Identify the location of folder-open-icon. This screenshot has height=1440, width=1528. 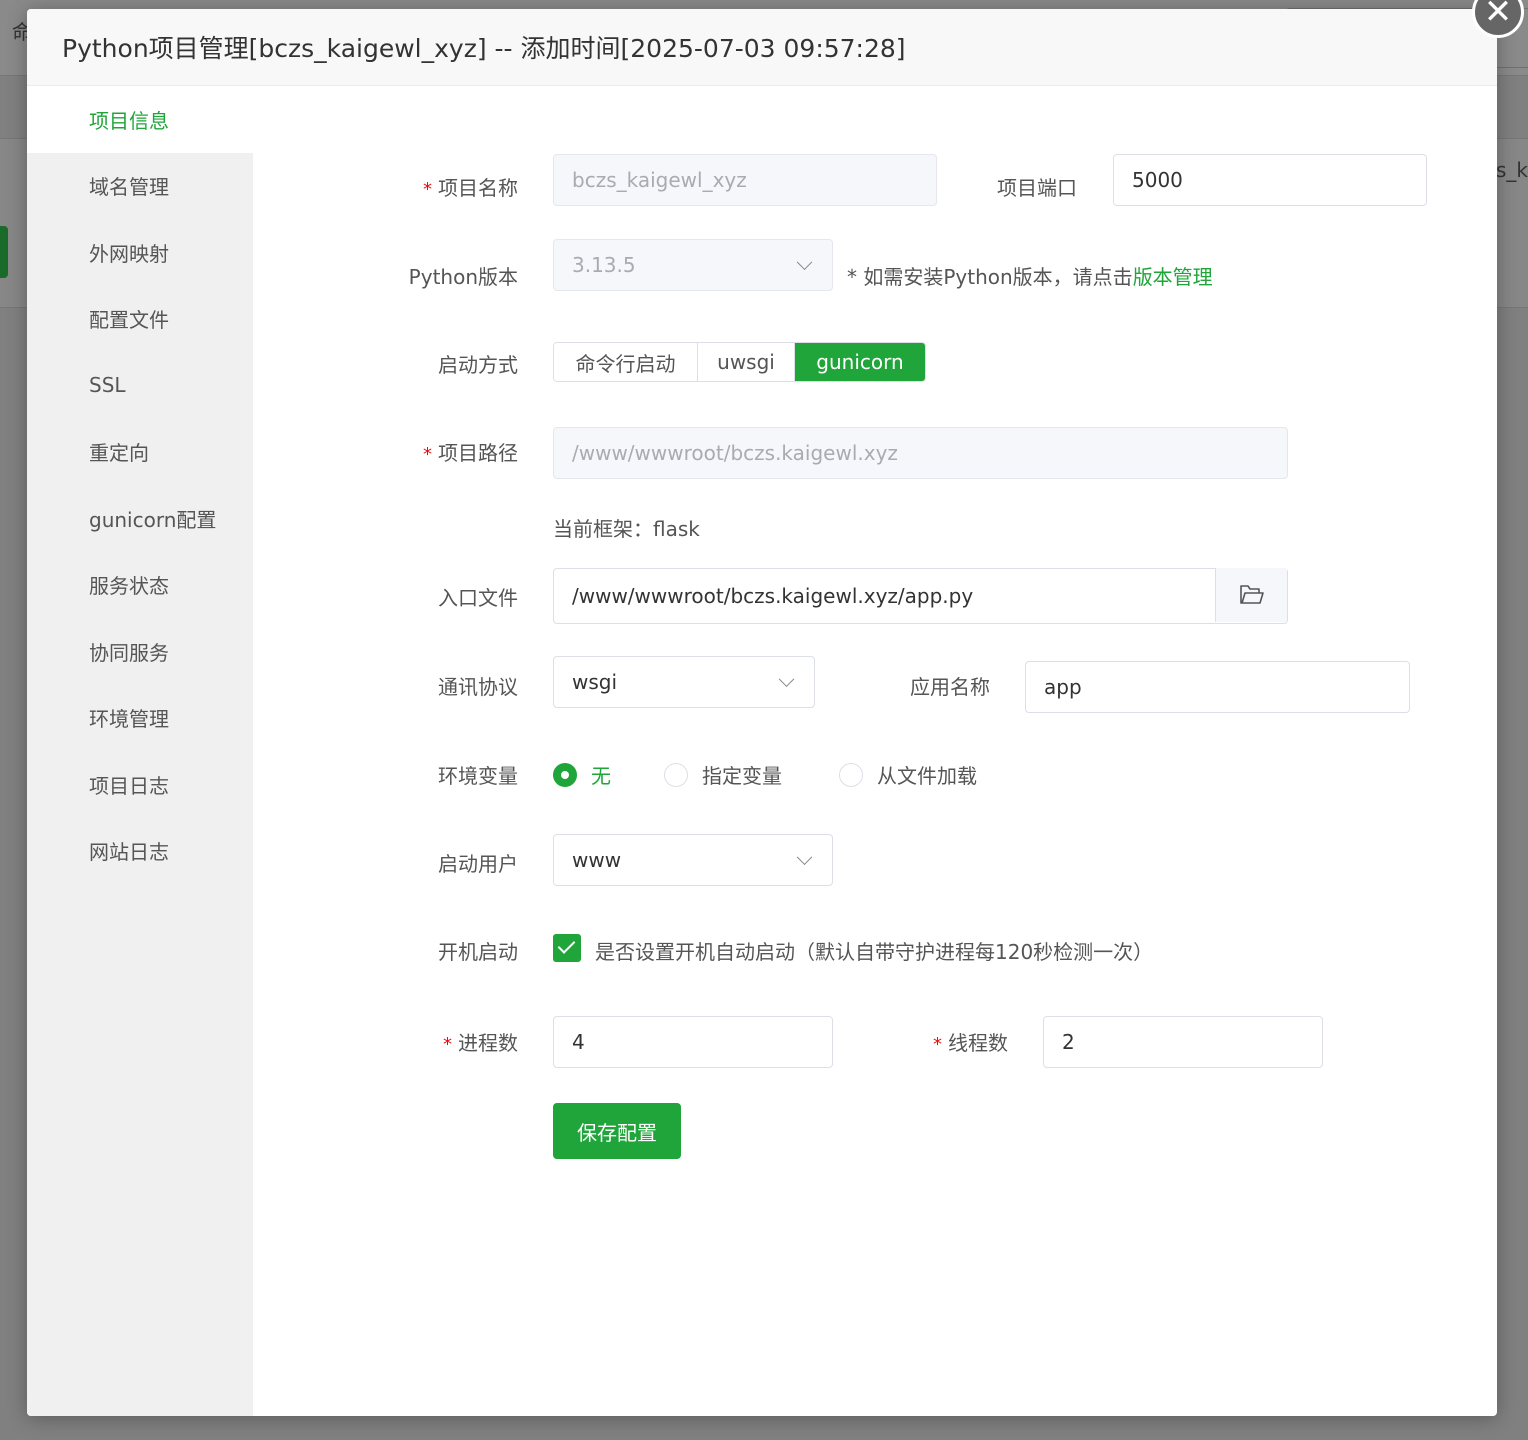
(1251, 594).